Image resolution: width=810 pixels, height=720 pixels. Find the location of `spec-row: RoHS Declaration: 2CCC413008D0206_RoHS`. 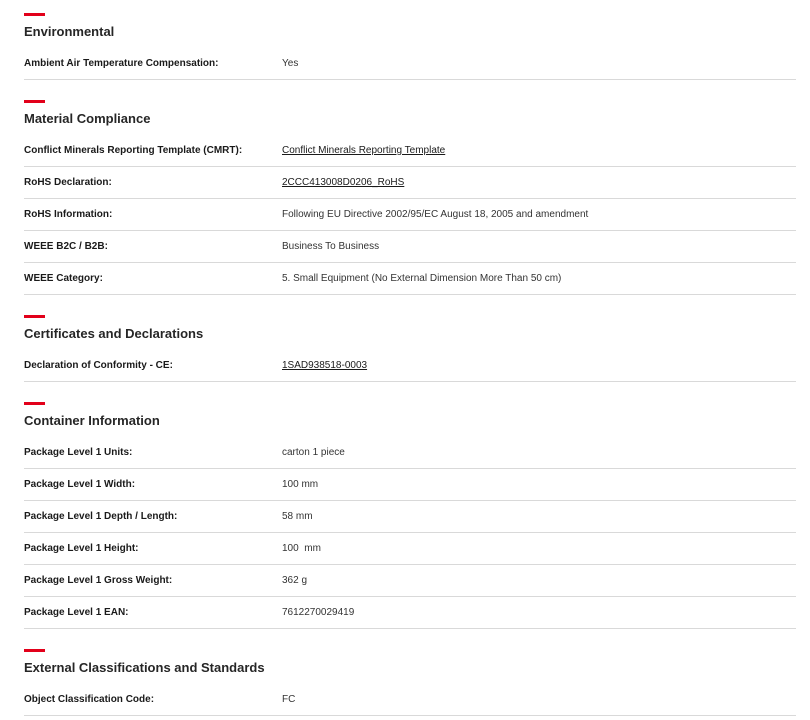

spec-row: RoHS Declaration: 2CCC413008D0206_RoHS is located at coordinates (410, 183).